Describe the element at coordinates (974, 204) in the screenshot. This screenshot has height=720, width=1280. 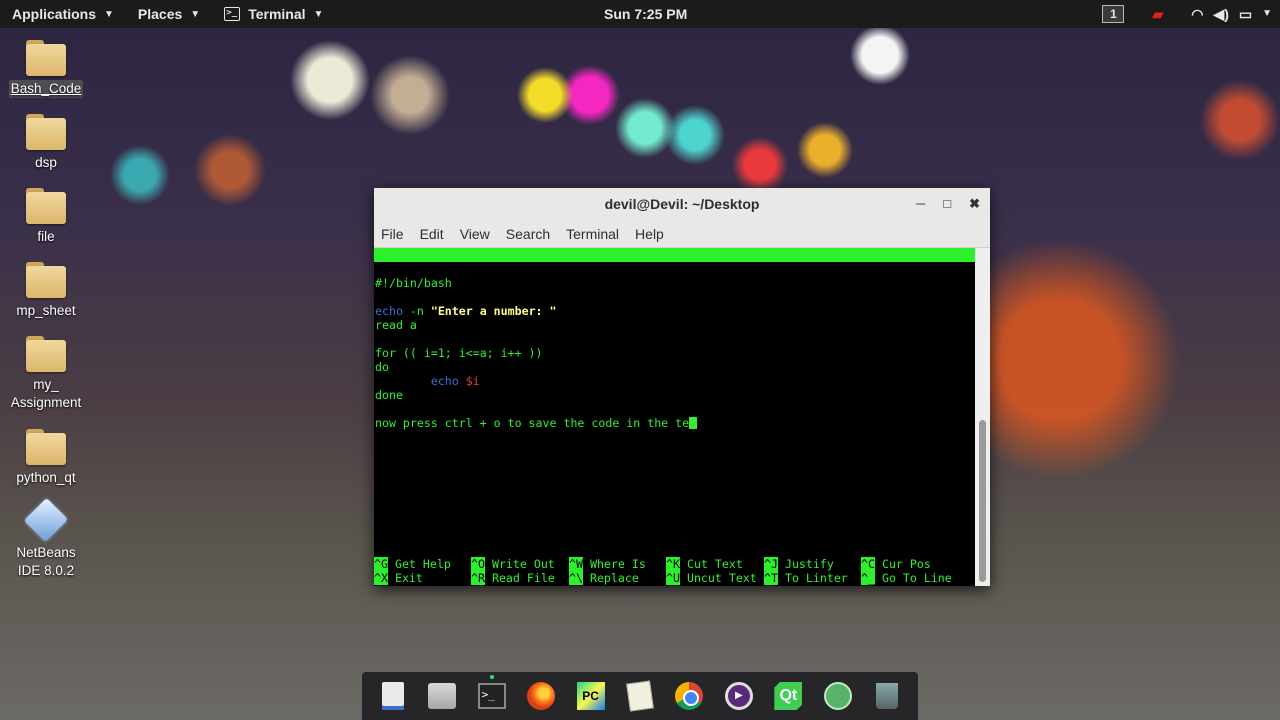
I see `close-icon: ✖` at that location.